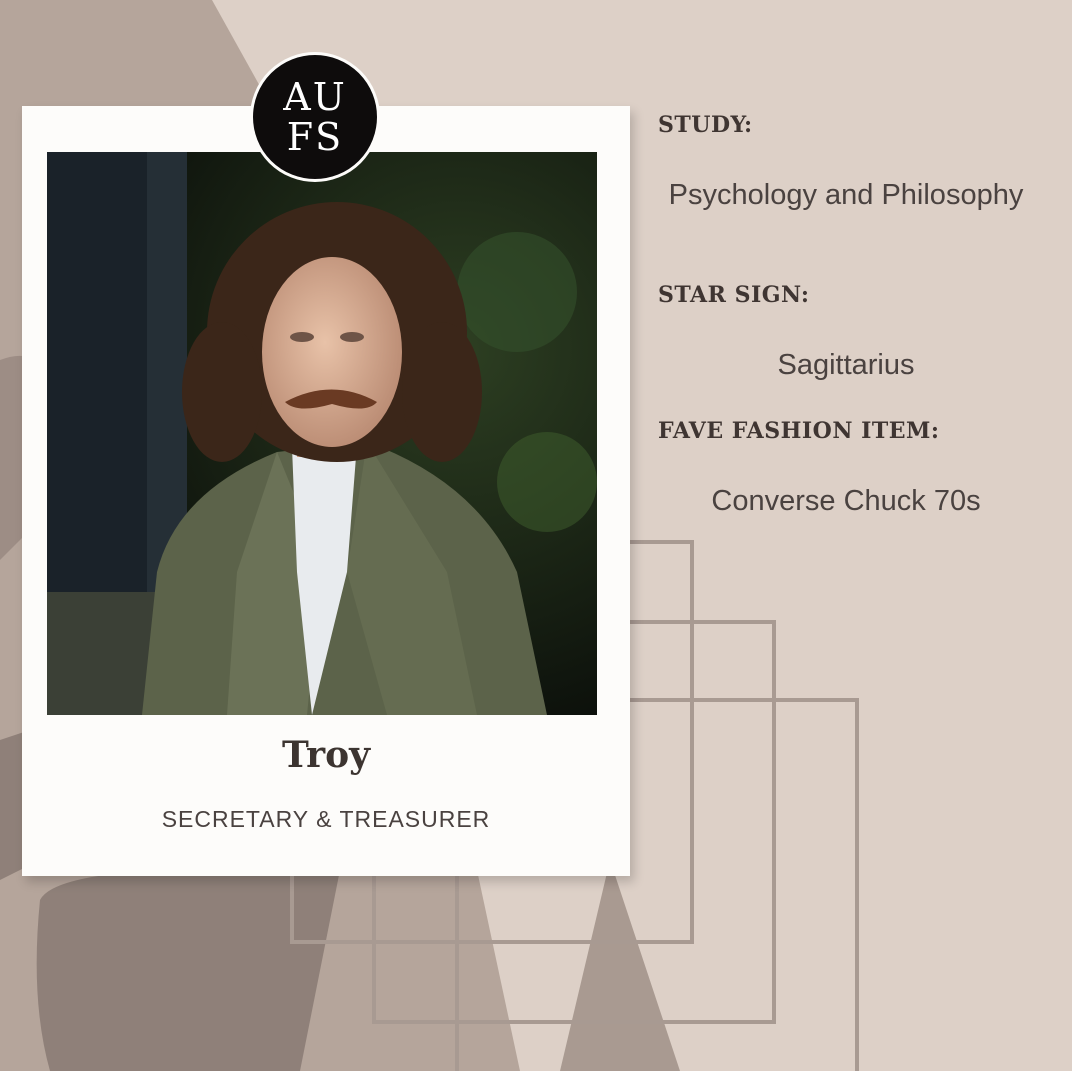 This screenshot has width=1072, height=1071. I want to click on member-role: SECRETARY & TREASURER, so click(326, 819).